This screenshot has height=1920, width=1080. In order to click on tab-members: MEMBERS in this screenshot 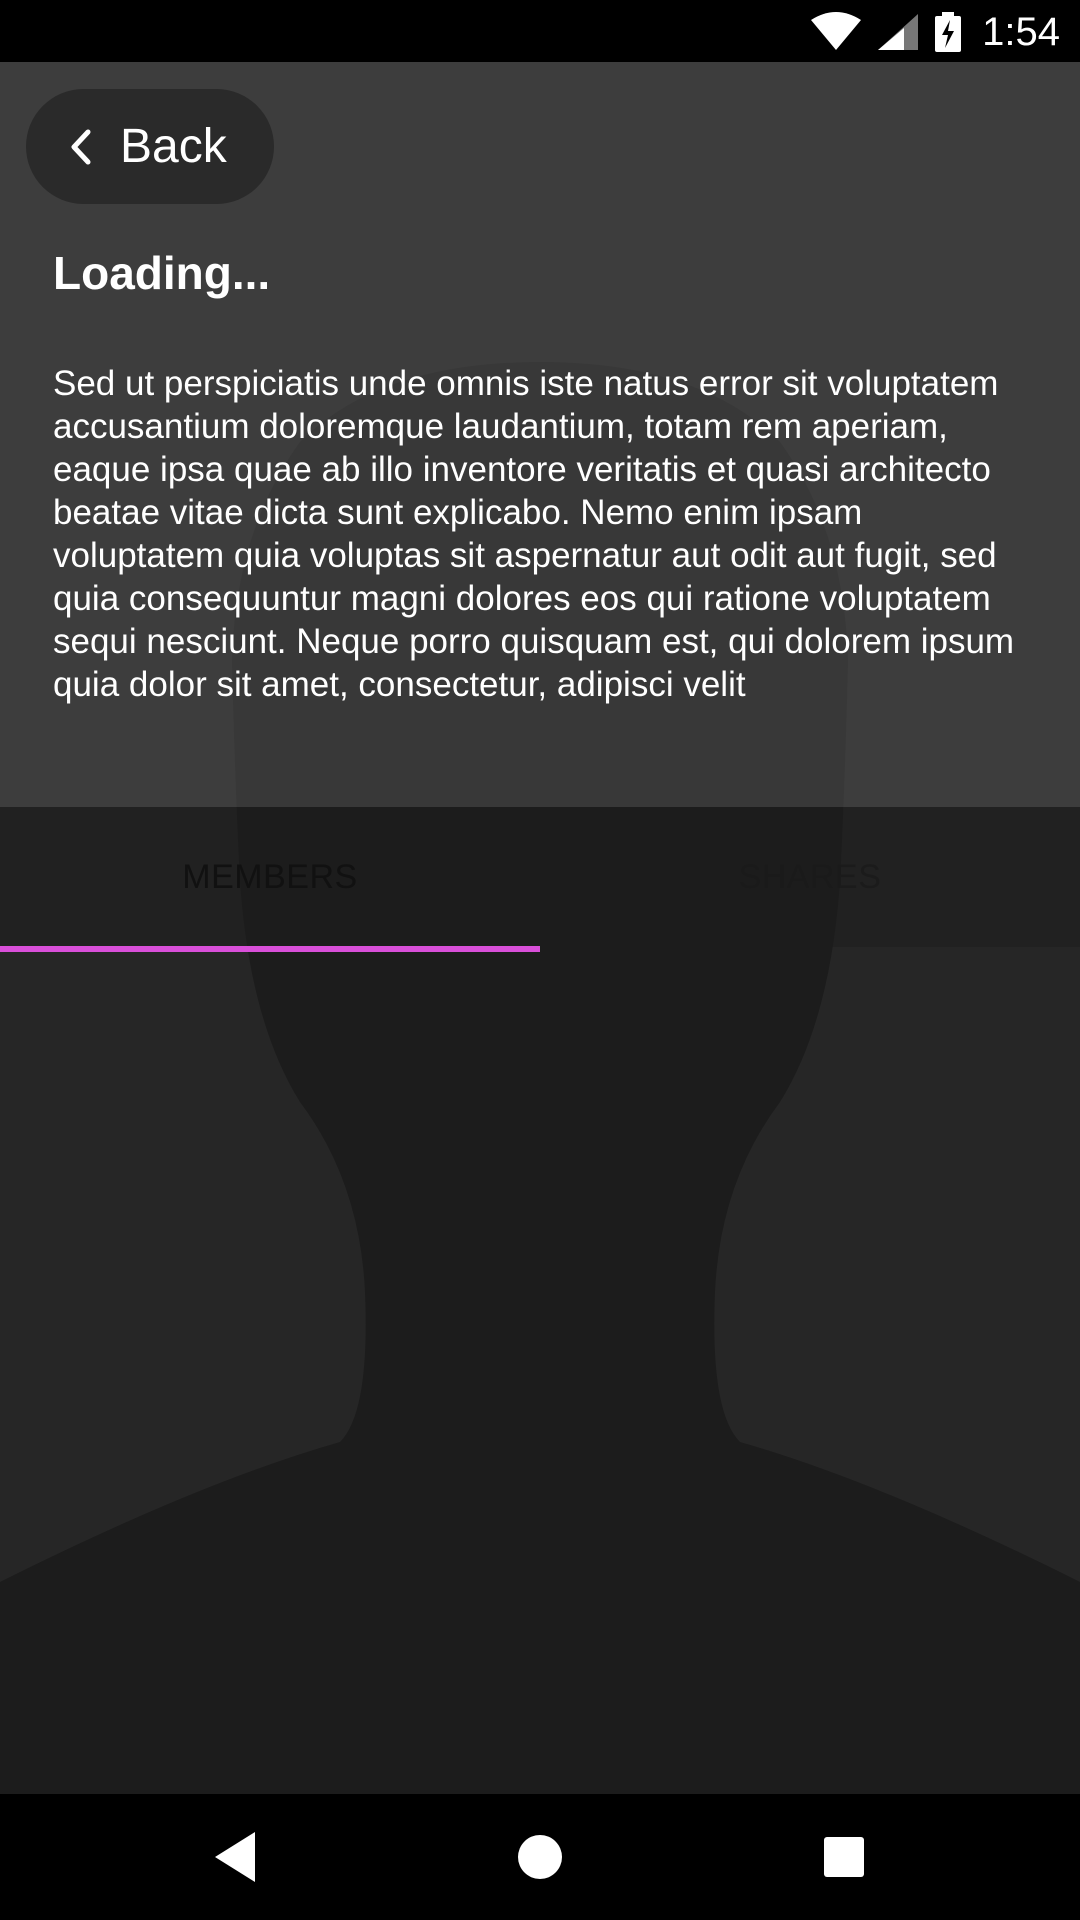, I will do `click(270, 877)`.